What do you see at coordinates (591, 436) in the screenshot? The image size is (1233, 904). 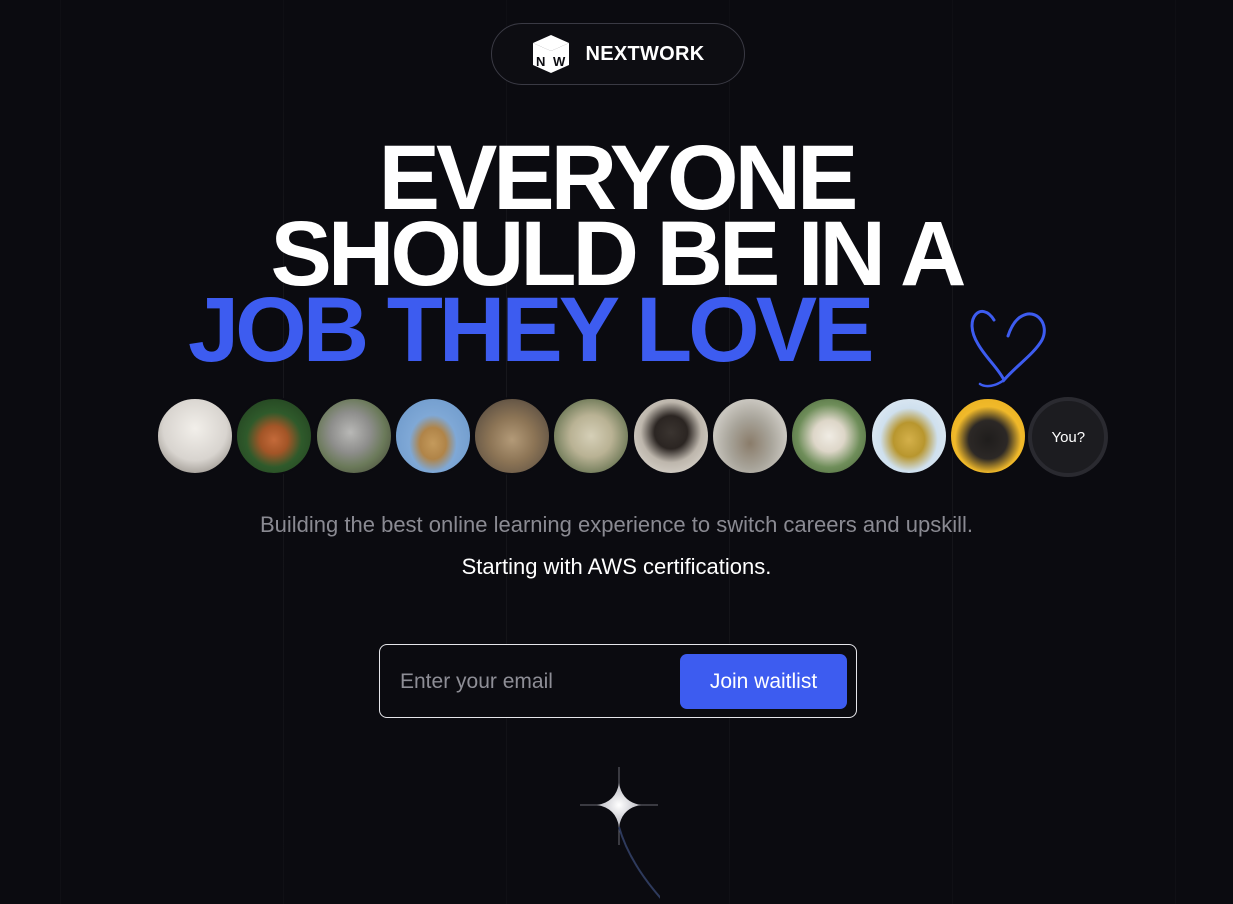 I see `avatar-pug-blanket` at bounding box center [591, 436].